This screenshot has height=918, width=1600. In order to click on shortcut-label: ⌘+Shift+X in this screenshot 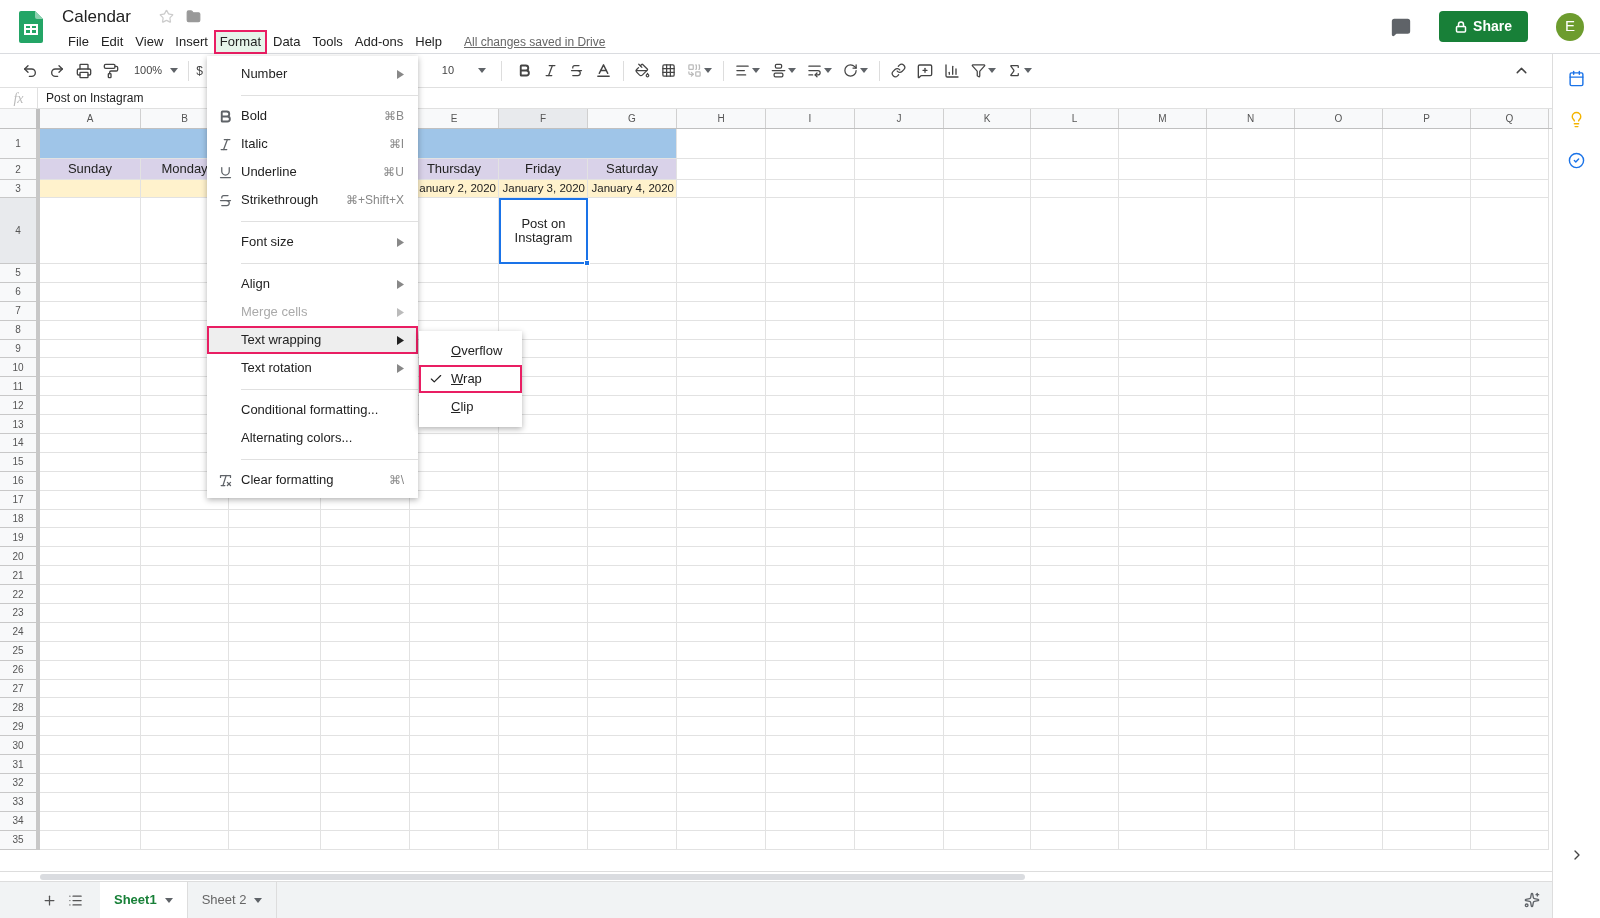, I will do `click(374, 200)`.